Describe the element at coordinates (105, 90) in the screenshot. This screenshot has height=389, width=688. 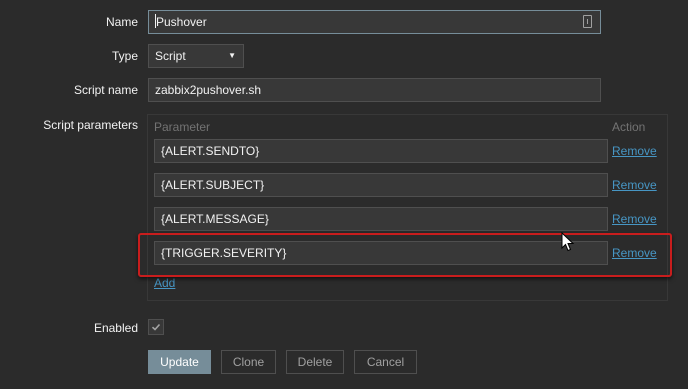
I see `script-name-label: Script name` at that location.